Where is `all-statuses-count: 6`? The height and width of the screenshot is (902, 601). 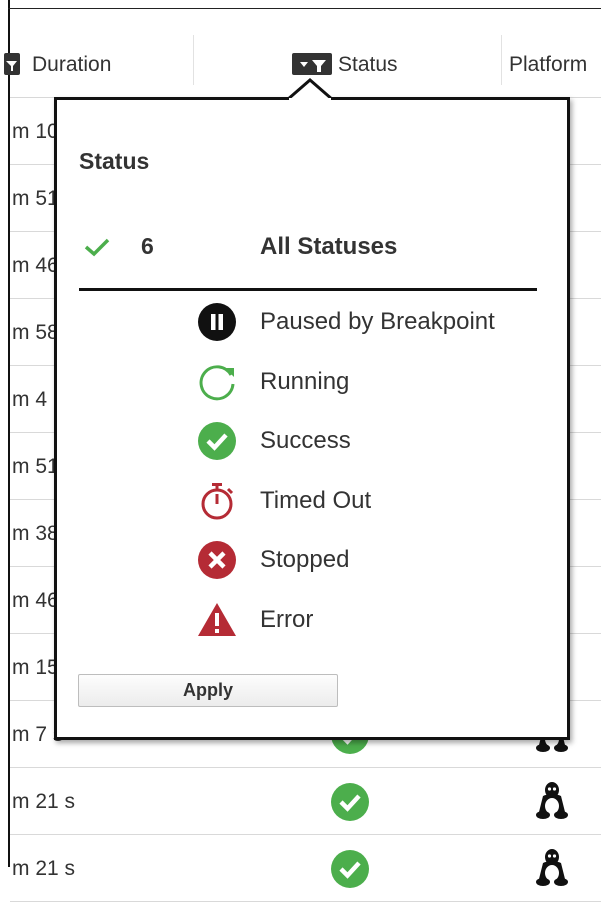
all-statuses-count: 6 is located at coordinates (147, 246).